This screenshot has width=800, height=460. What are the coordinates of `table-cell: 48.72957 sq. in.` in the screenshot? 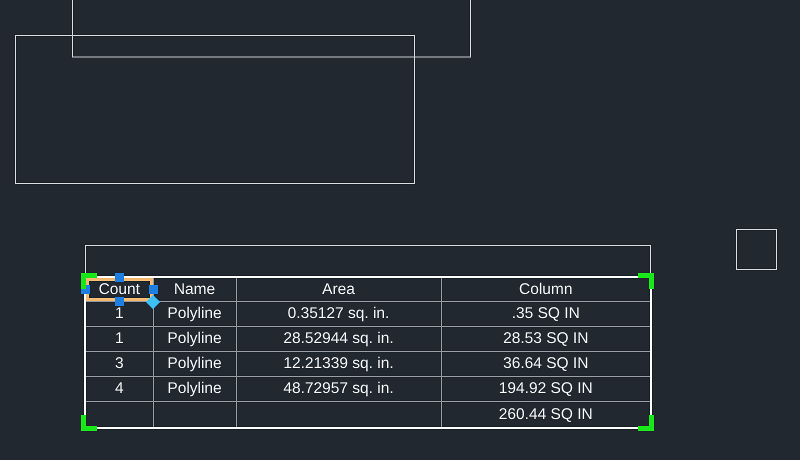 It's located at (338, 388).